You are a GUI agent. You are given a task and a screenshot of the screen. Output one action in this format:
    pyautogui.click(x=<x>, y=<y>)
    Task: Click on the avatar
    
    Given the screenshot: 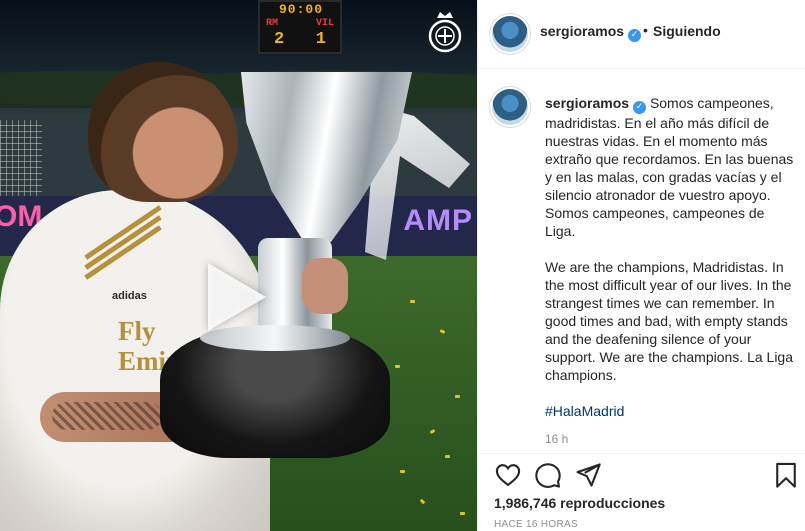 What is the action you would take?
    pyautogui.click(x=510, y=34)
    